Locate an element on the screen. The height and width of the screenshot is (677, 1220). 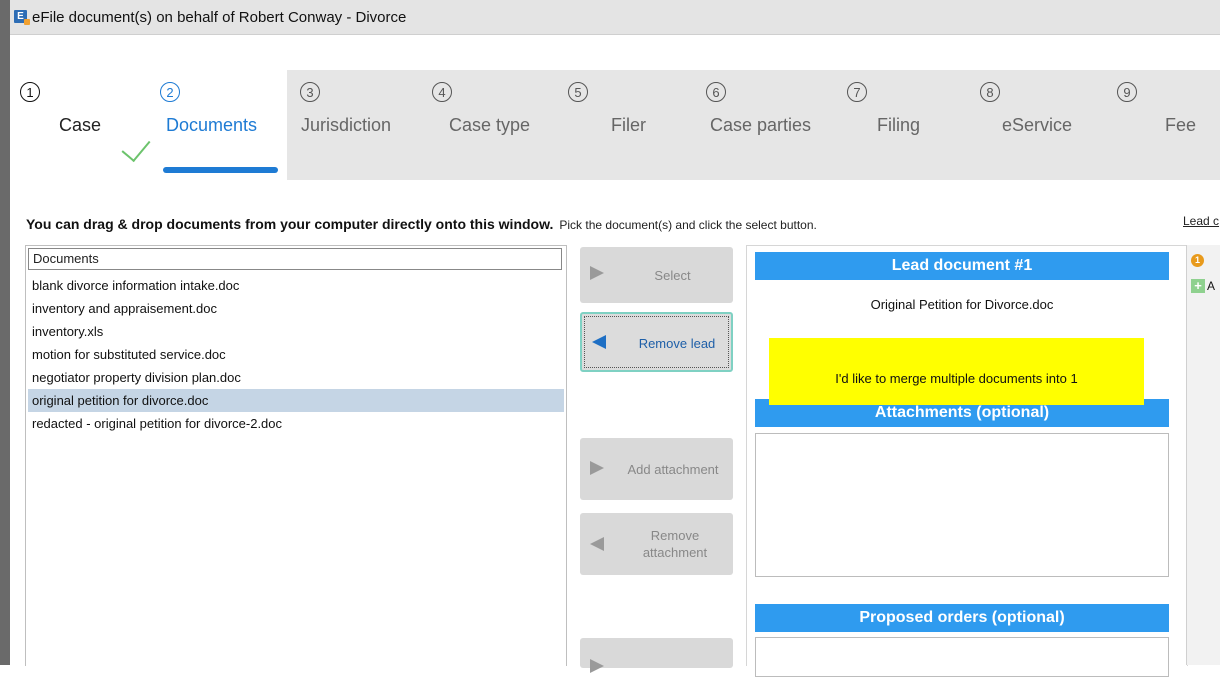
proposed-orders-list is located at coordinates (962, 657).